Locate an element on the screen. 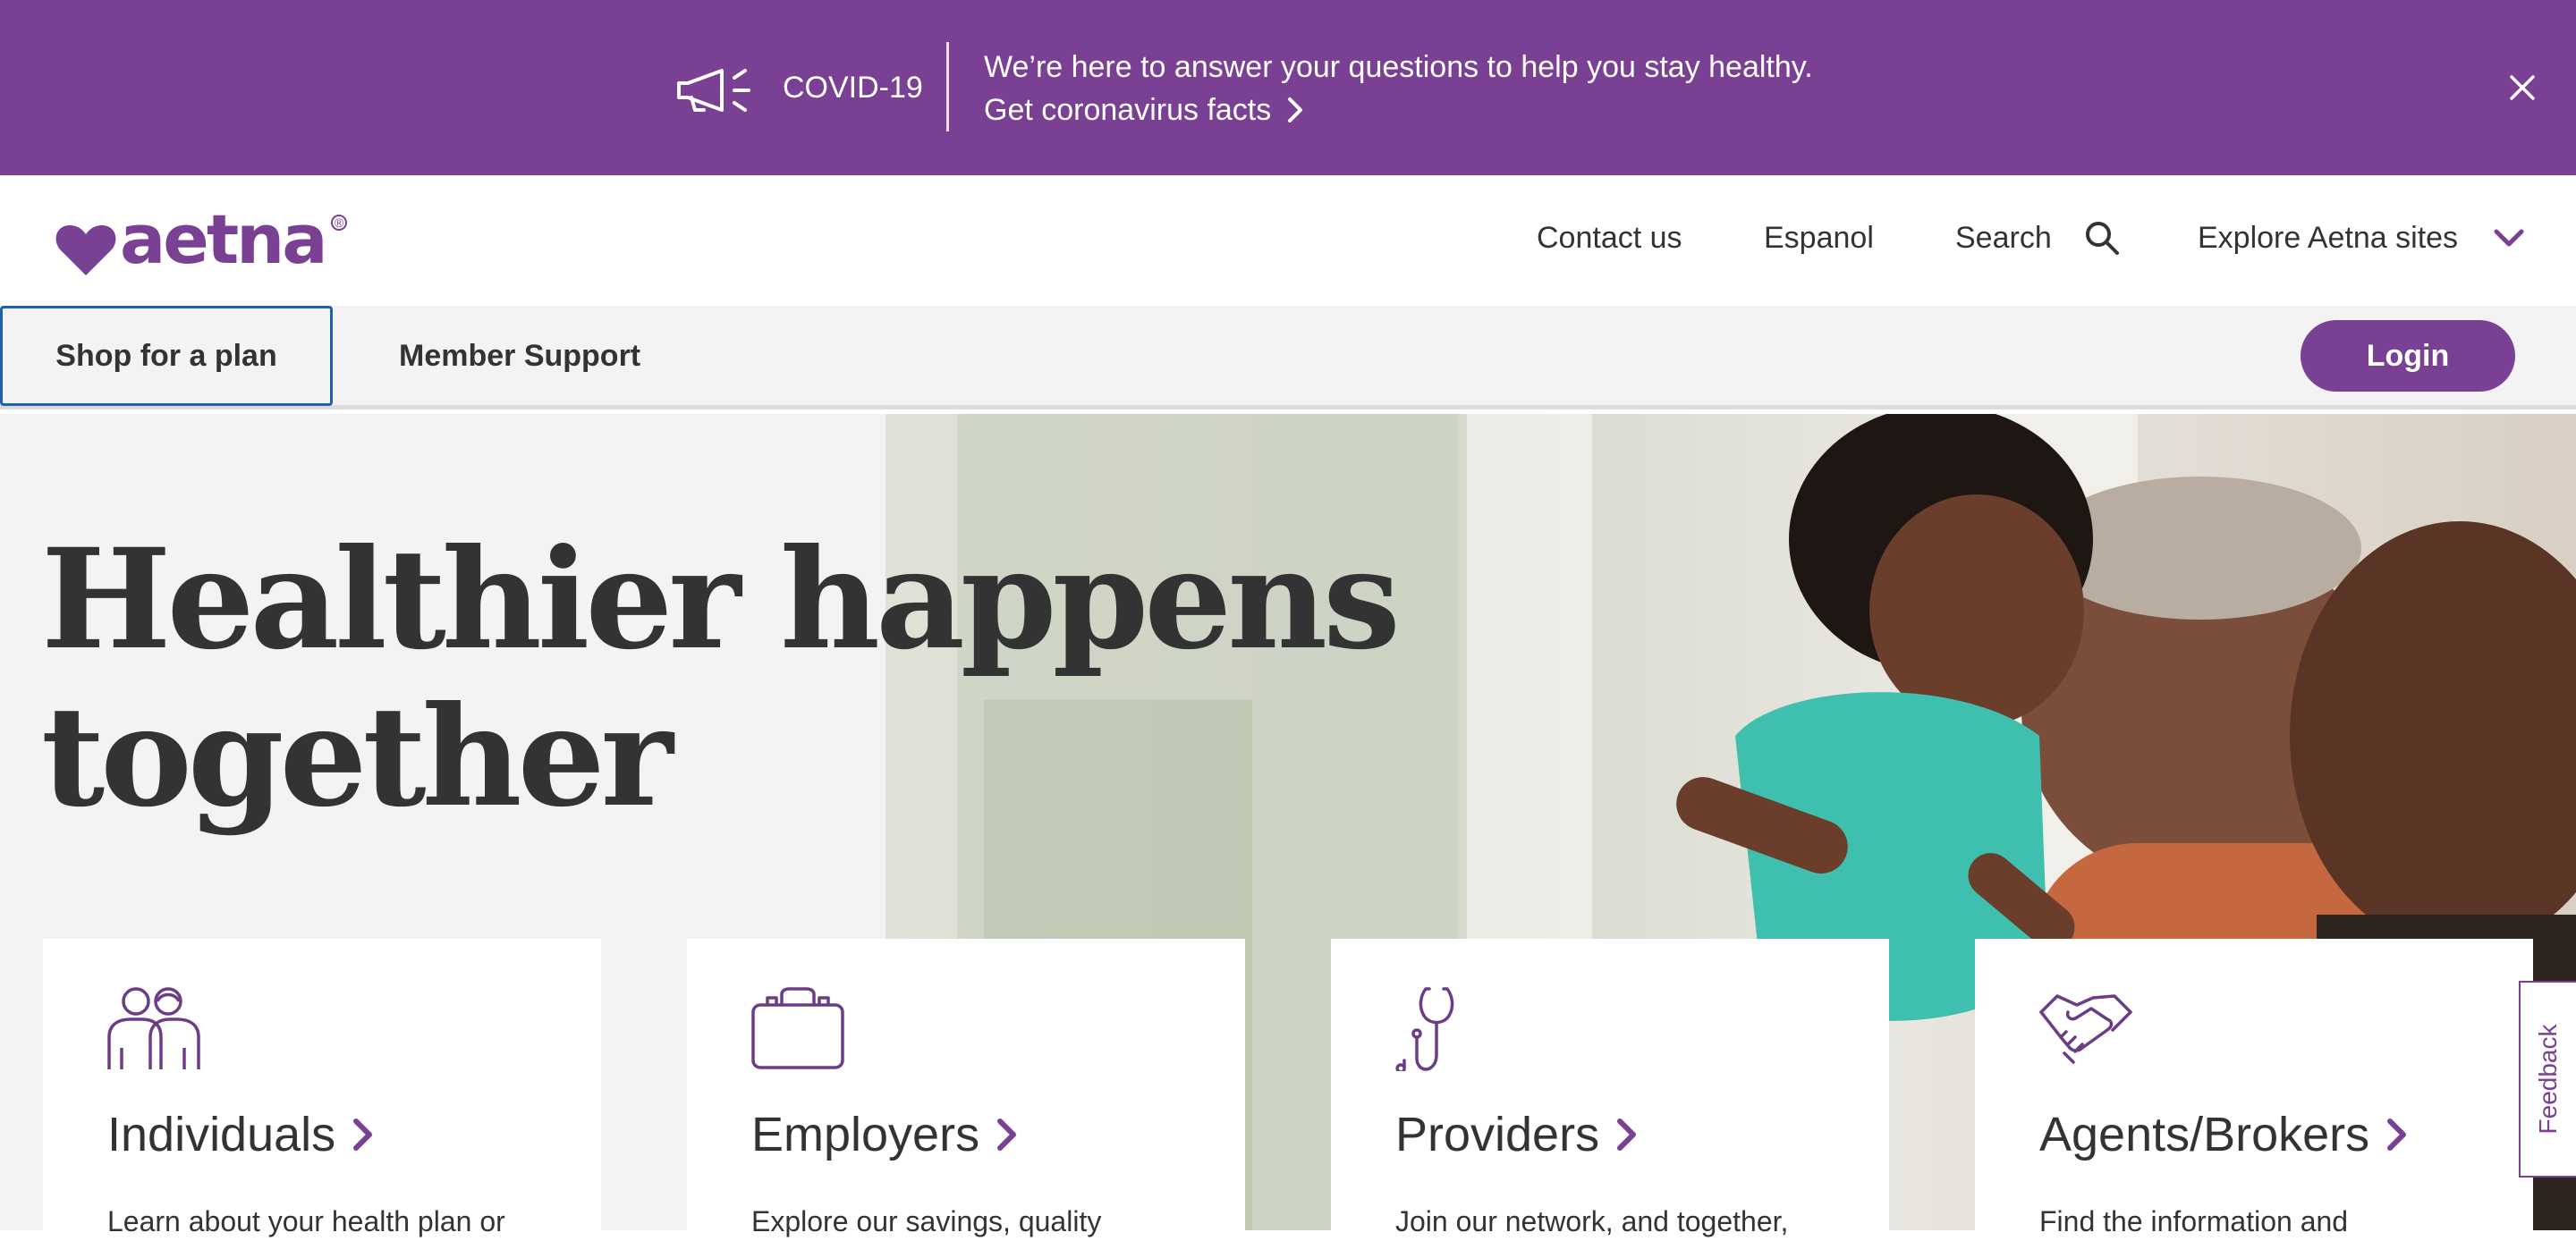 Image resolution: width=2576 pixels, height=1241 pixels. individuals-title: Individuals is located at coordinates (221, 1134).